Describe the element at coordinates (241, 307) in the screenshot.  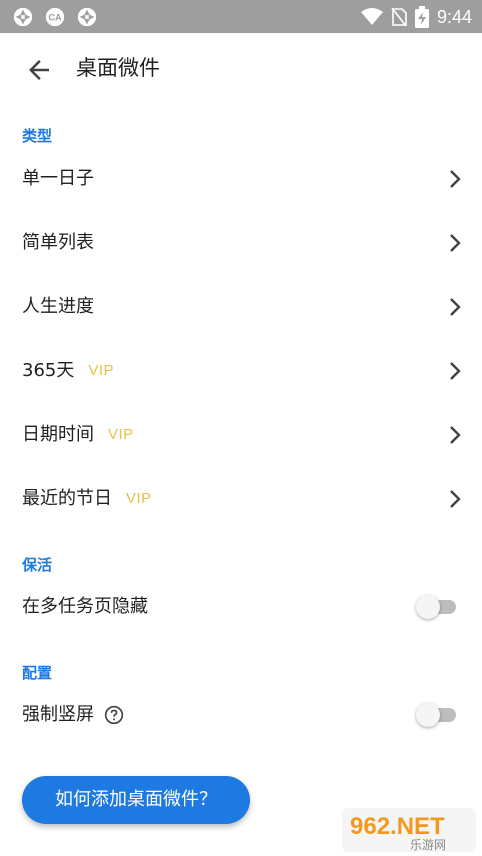
I see `widget-type-row: 人生进度` at that location.